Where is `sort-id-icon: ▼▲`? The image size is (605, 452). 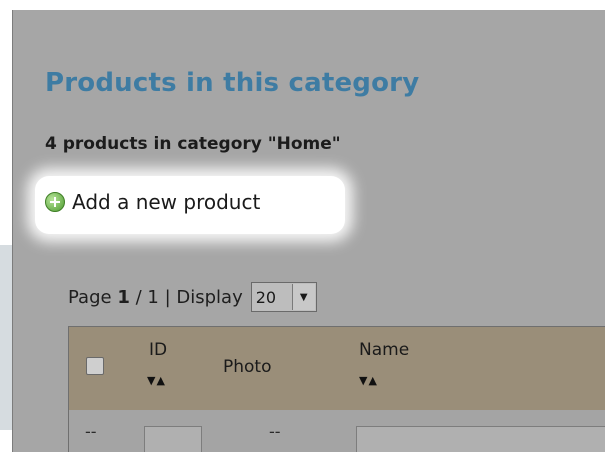
sort-id-icon: ▼▲ is located at coordinates (156, 380).